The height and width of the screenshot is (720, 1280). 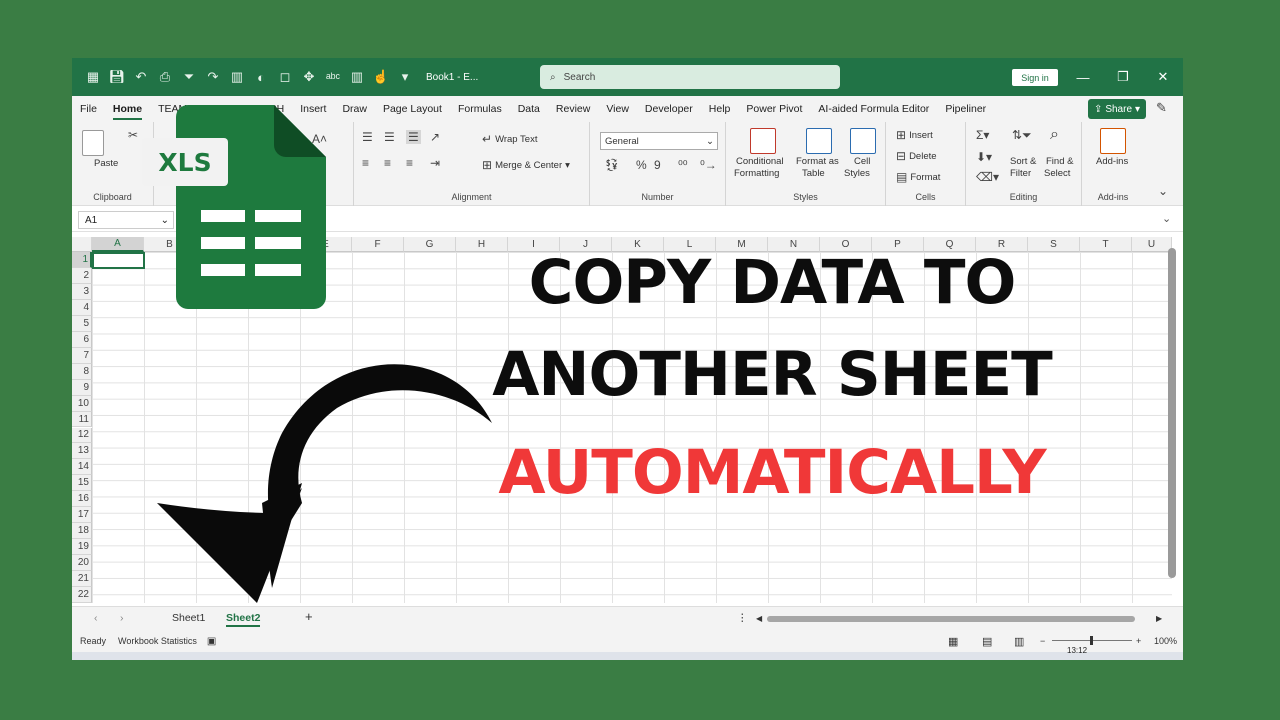 What do you see at coordinates (817, 161) in the screenshot?
I see `format-as-label: Format as` at bounding box center [817, 161].